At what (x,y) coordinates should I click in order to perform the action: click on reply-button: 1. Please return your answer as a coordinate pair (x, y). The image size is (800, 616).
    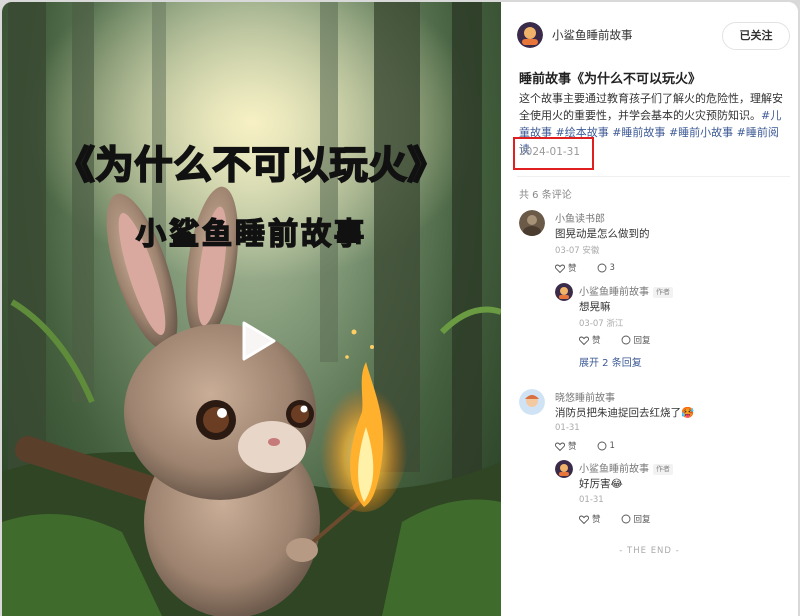
    Looking at the image, I should click on (611, 446).